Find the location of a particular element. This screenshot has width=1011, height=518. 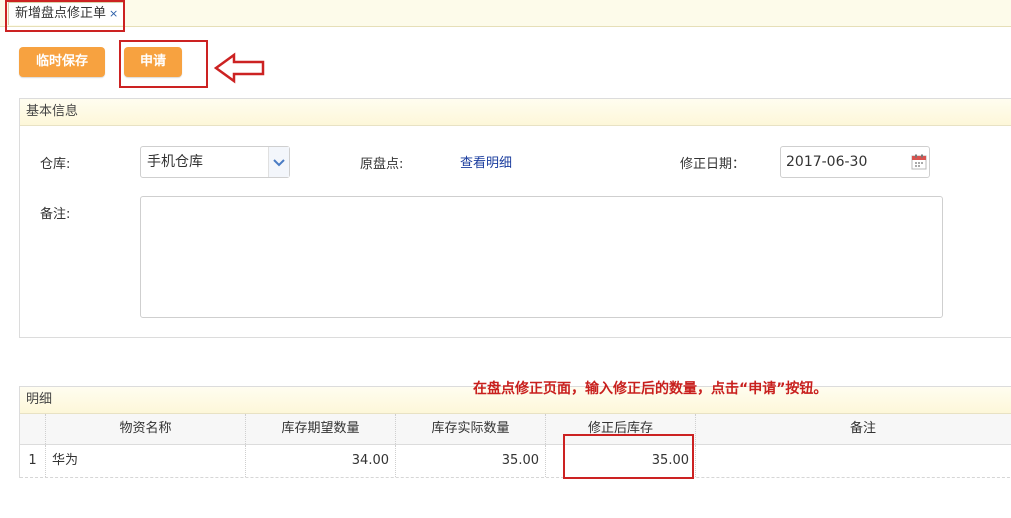

column-header-note: 备注 is located at coordinates (853, 429).